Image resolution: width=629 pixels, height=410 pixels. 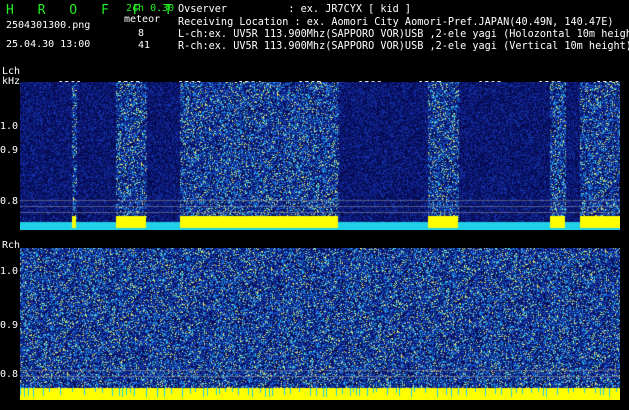 What do you see at coordinates (142, 19) in the screenshot?
I see `meteor-label: meteor` at bounding box center [142, 19].